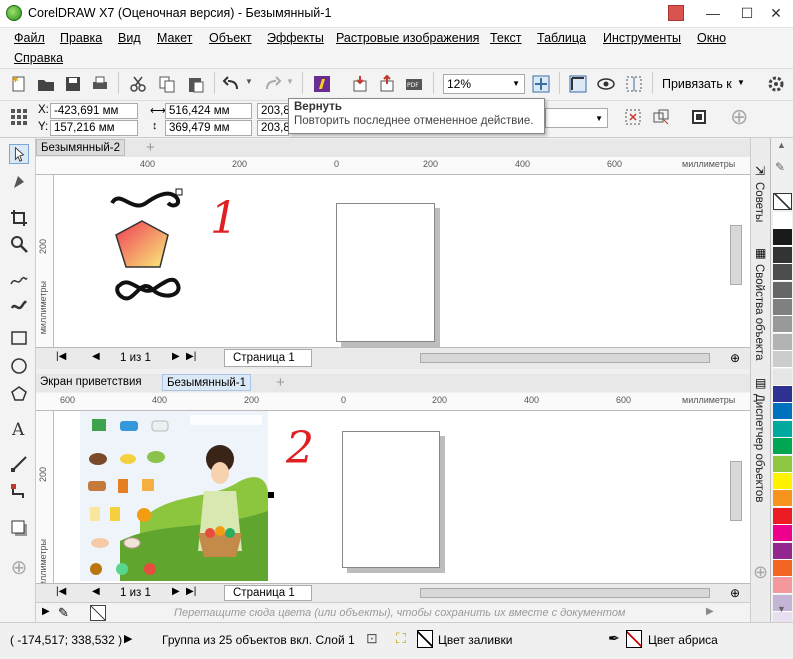 Image resolution: width=793 pixels, height=659 pixels. What do you see at coordinates (19, 338) in the screenshot?
I see `rectangle-tool-icon` at bounding box center [19, 338].